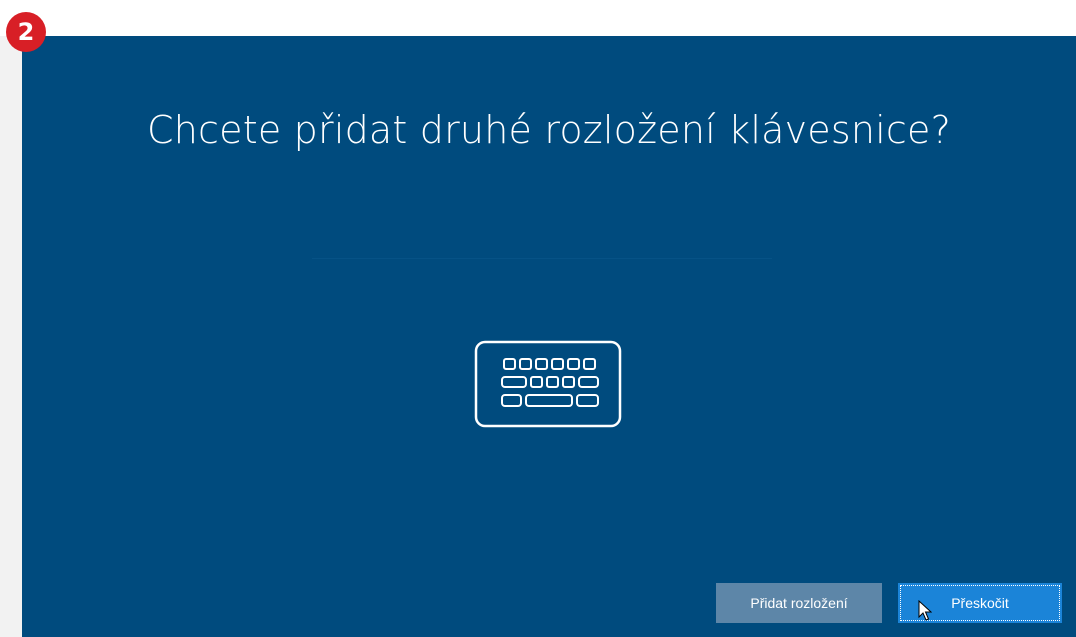  Describe the element at coordinates (548, 384) in the screenshot. I see `keyboard-icon` at that location.